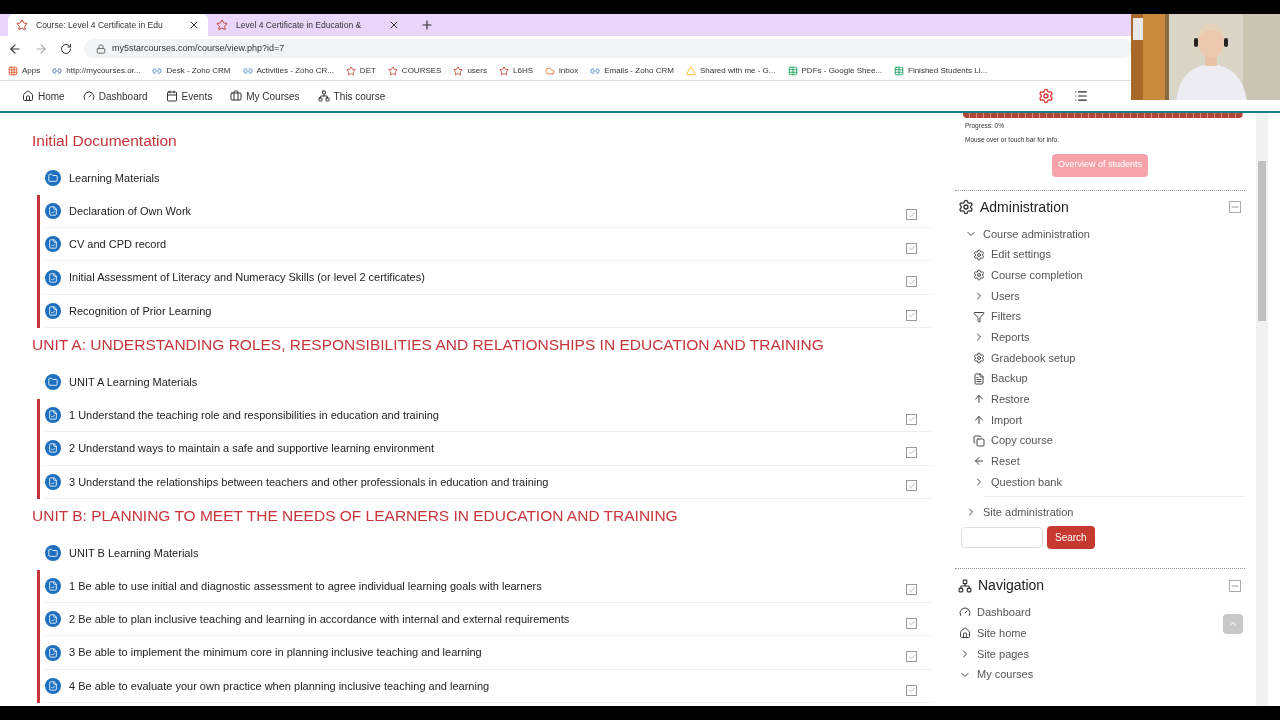 The image size is (1280, 720). Describe the element at coordinates (1005, 461) in the screenshot. I see `tree-link: Reset` at that location.